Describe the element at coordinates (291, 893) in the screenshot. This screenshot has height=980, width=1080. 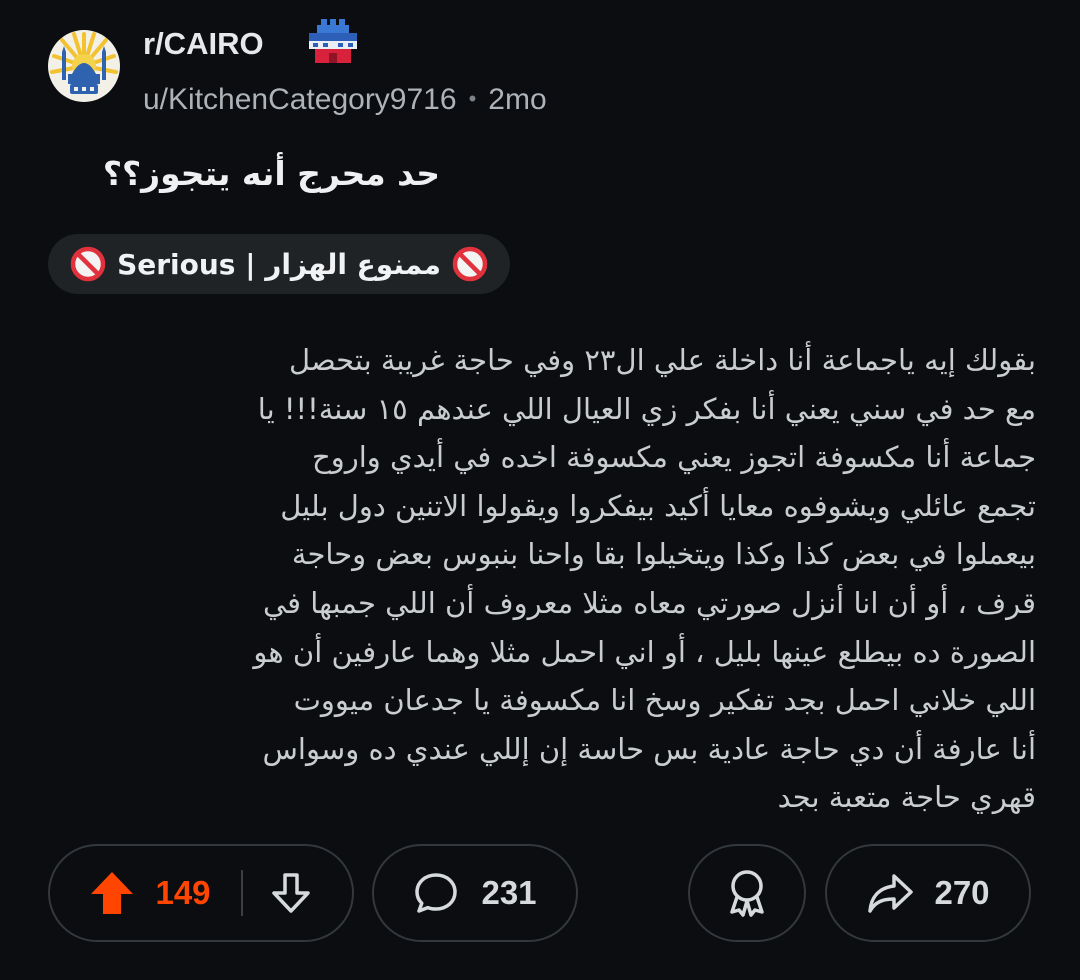
I see `arrow-down-icon` at that location.